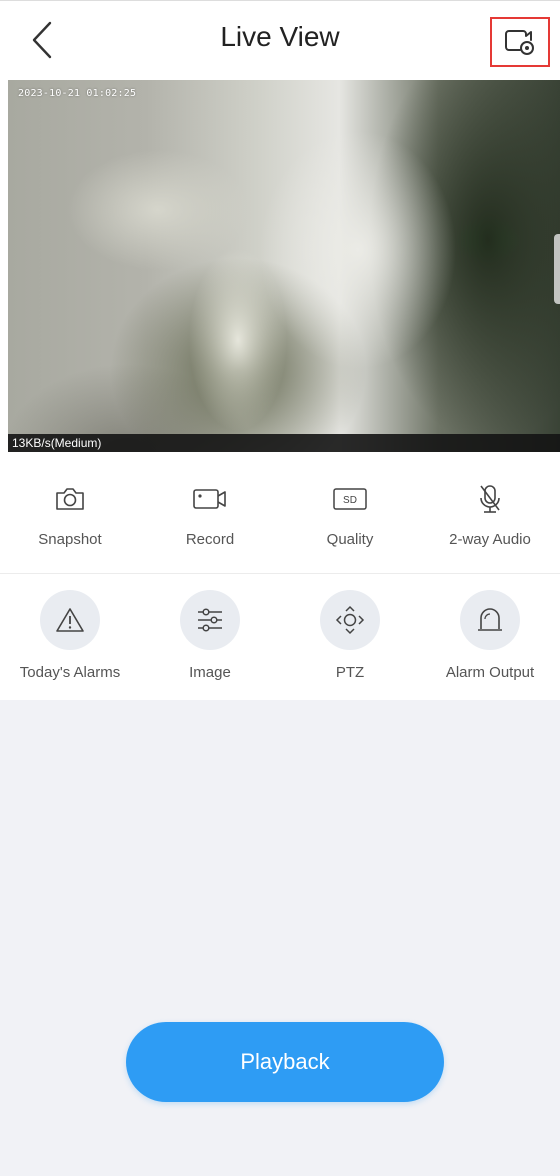 The width and height of the screenshot is (560, 1176). I want to click on snapshot-button: Snapshot, so click(70, 512).